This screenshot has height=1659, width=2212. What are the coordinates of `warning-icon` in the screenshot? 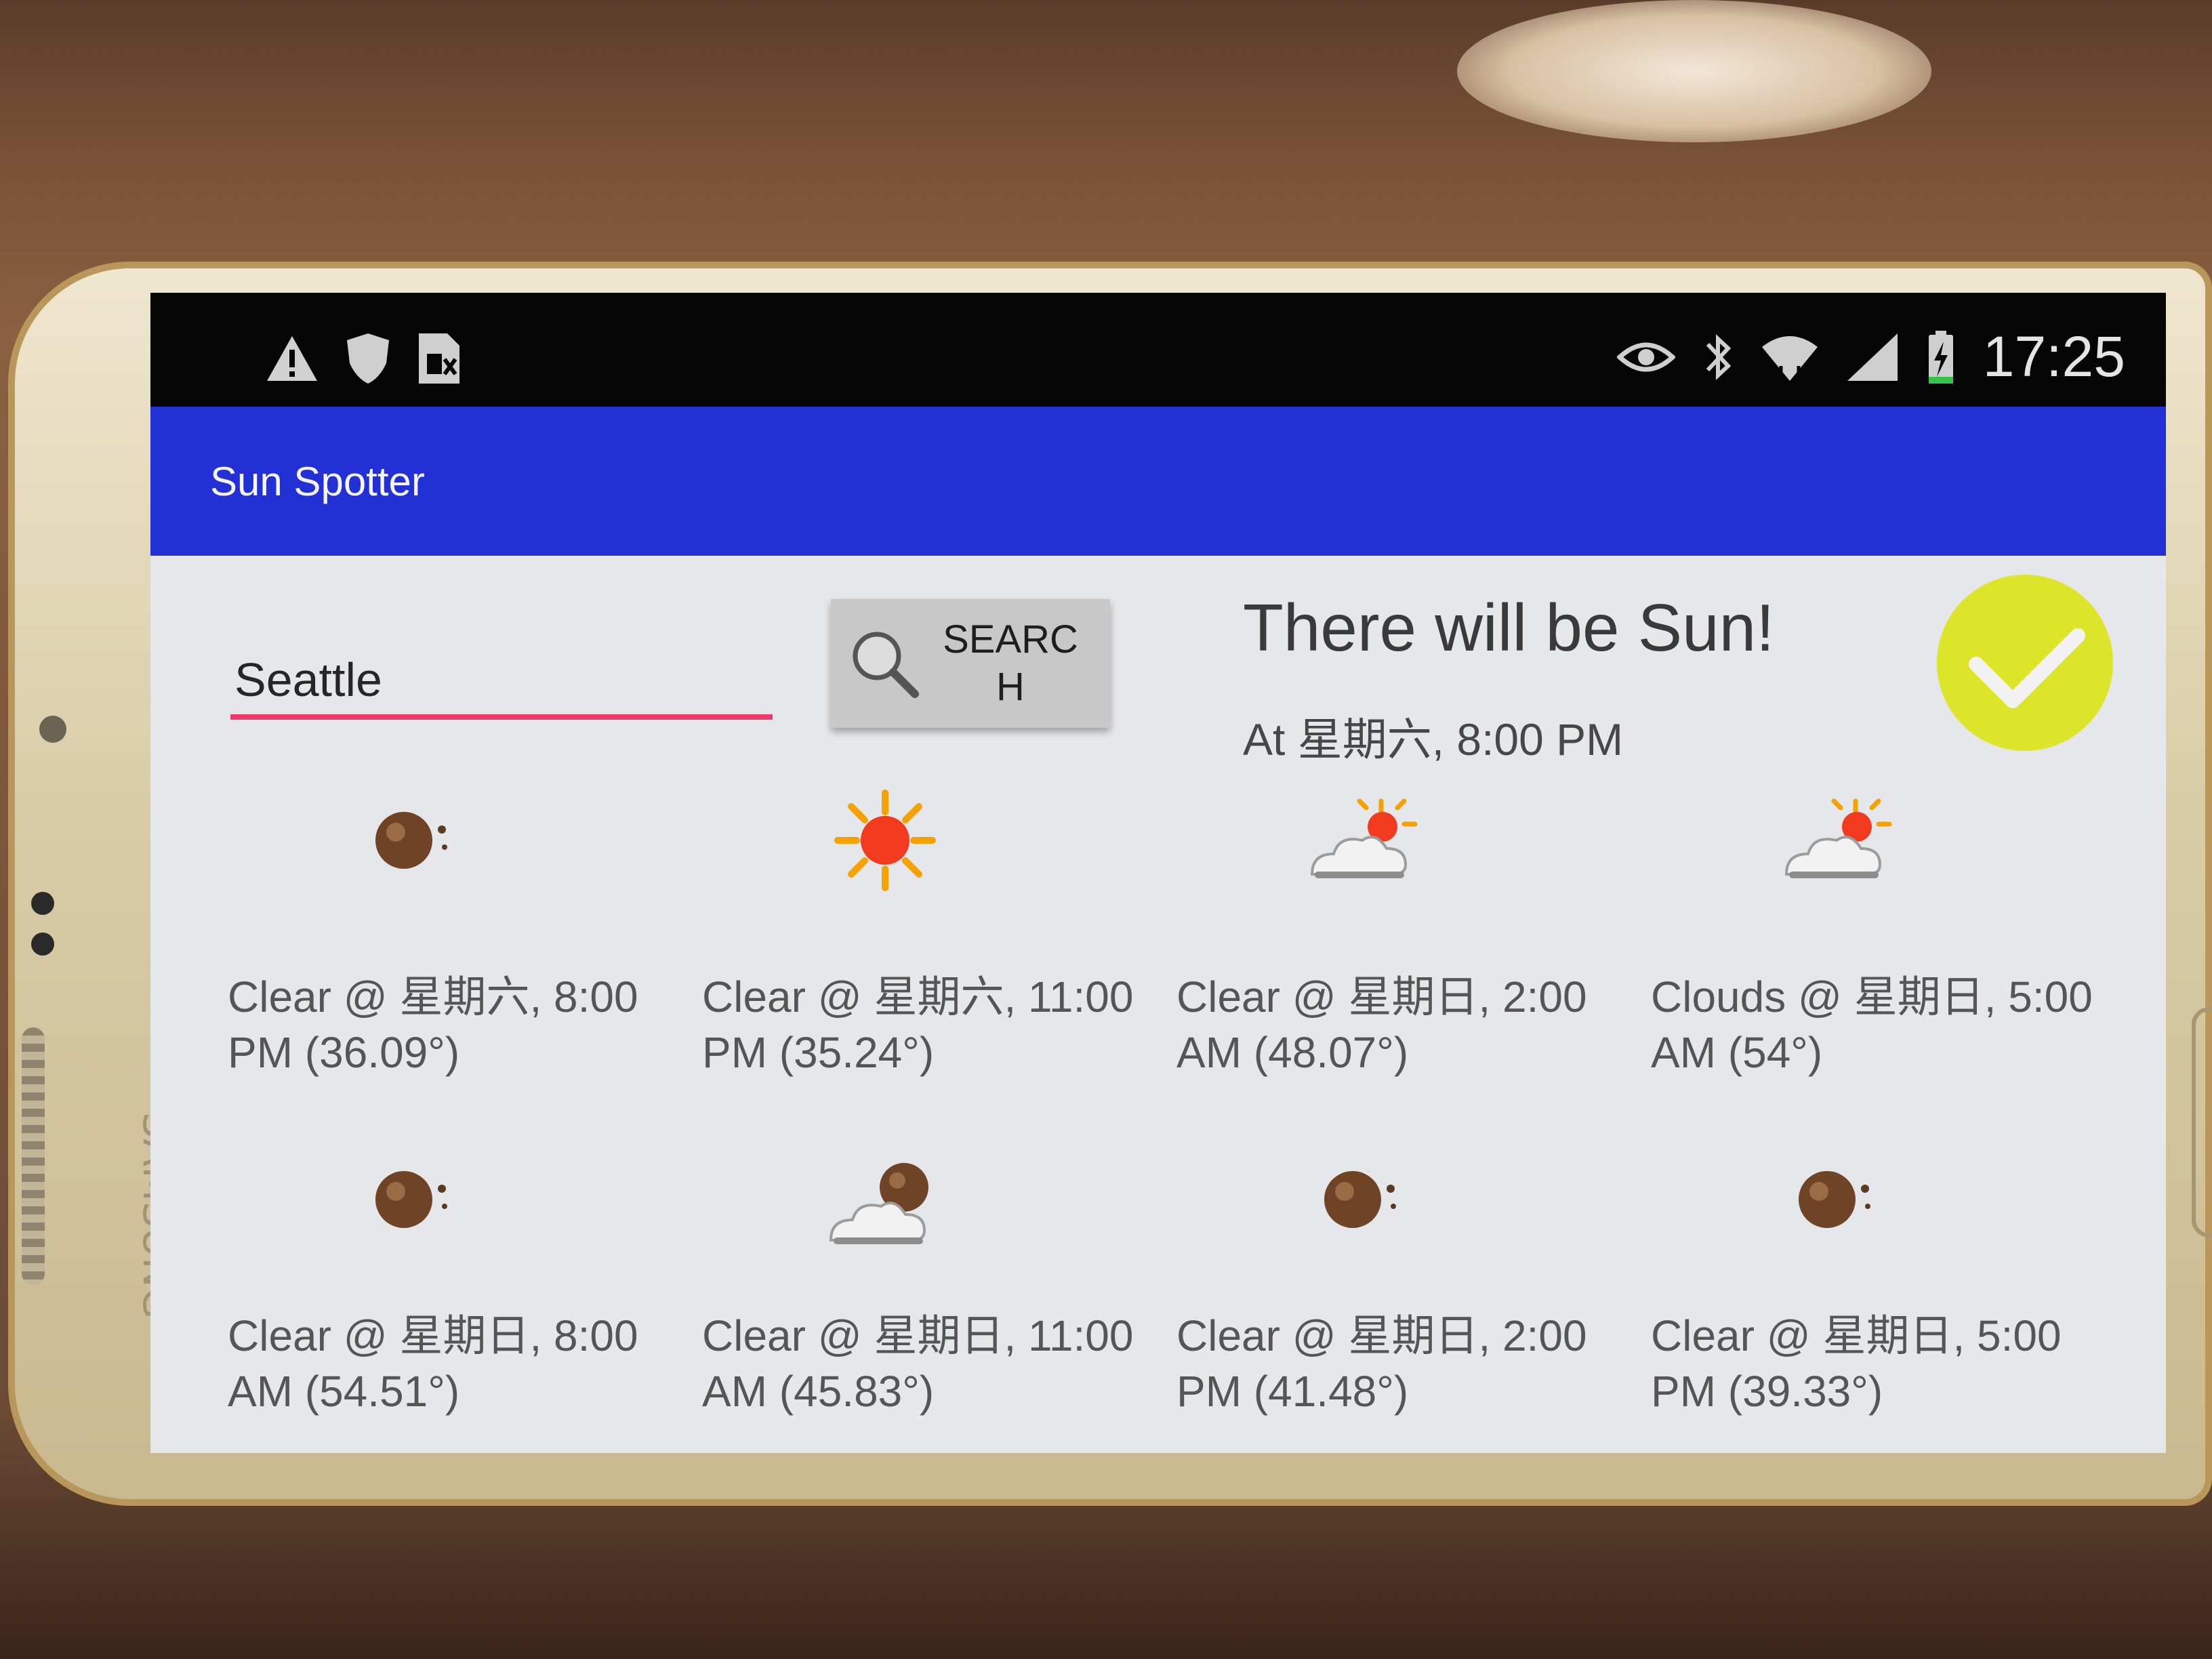 It's located at (292, 358).